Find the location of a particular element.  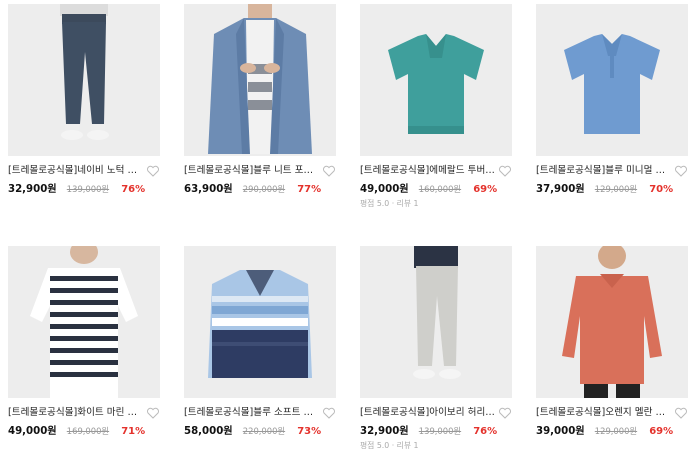

original-price: 160,000원 is located at coordinates (440, 189).